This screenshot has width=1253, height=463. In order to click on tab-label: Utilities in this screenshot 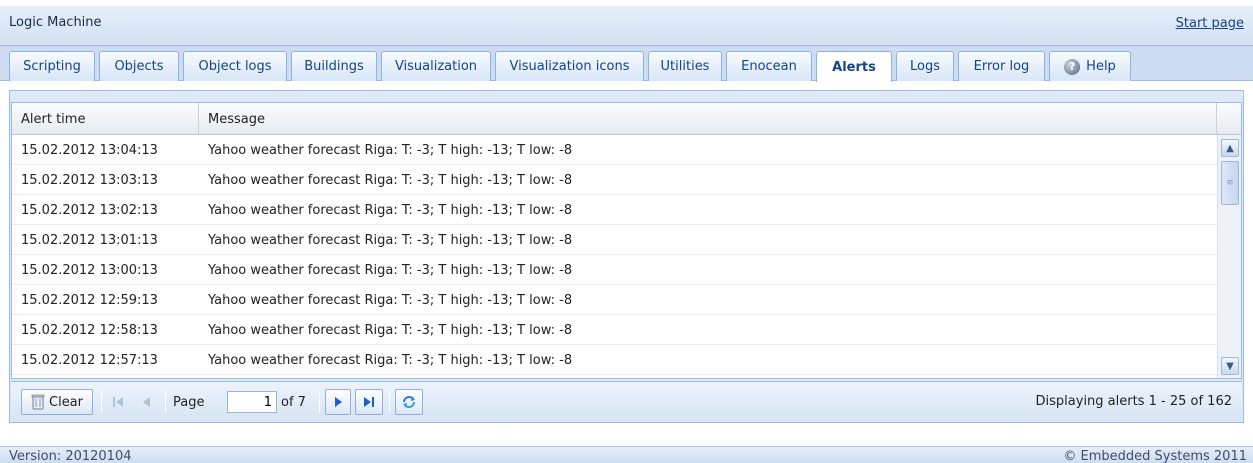, I will do `click(685, 66)`.